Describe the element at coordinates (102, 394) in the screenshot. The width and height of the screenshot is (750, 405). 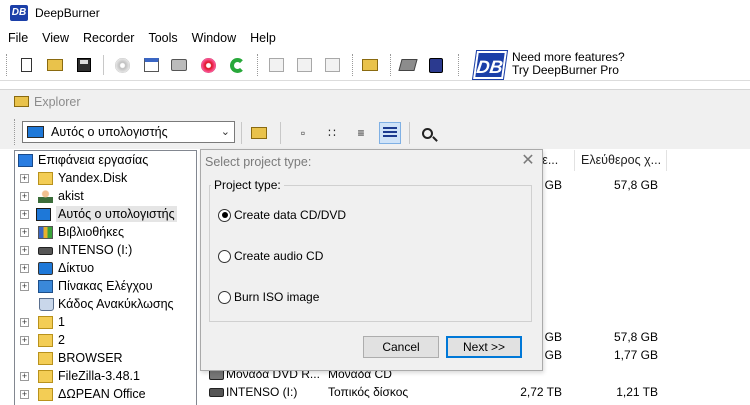
I see `tree-item-label: ΔΩΡΕΑΝ Office` at that location.